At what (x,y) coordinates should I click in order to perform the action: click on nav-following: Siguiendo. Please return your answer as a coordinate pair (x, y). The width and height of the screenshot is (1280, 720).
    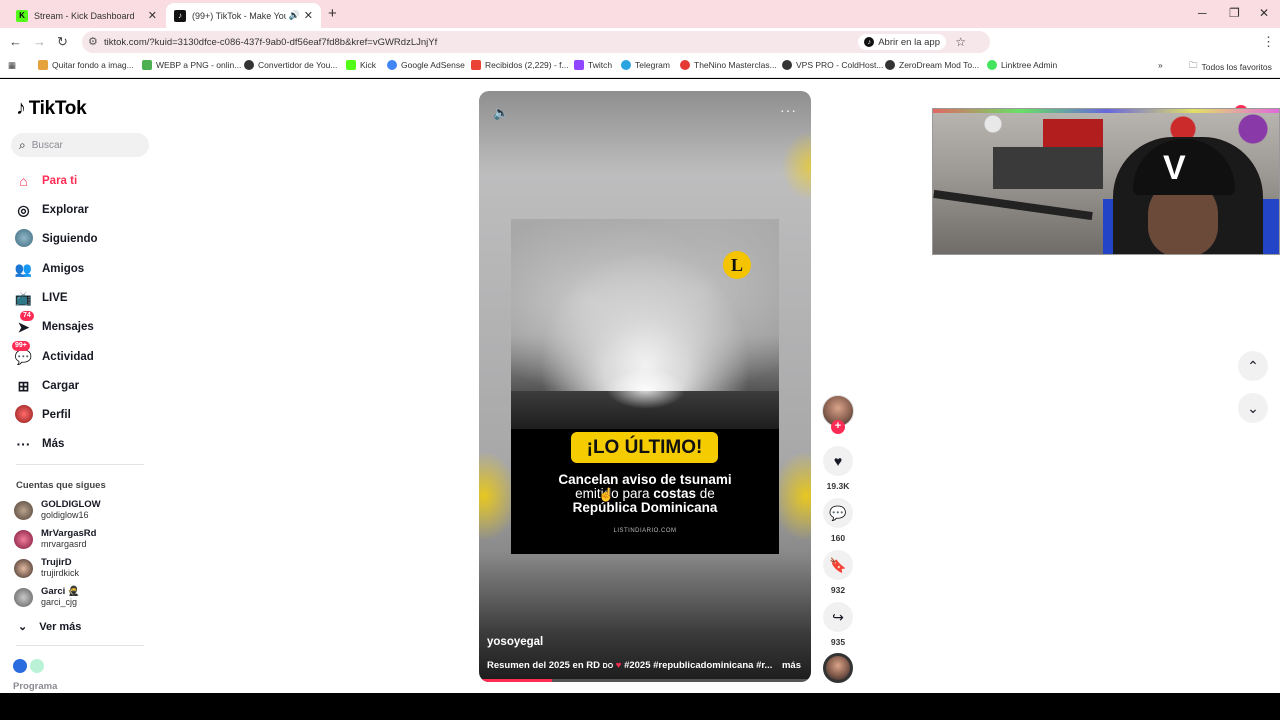
    Looking at the image, I should click on (56, 239).